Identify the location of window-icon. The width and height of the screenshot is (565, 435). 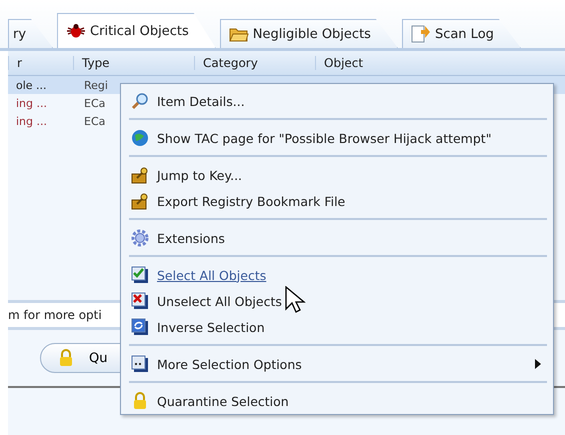
(140, 364).